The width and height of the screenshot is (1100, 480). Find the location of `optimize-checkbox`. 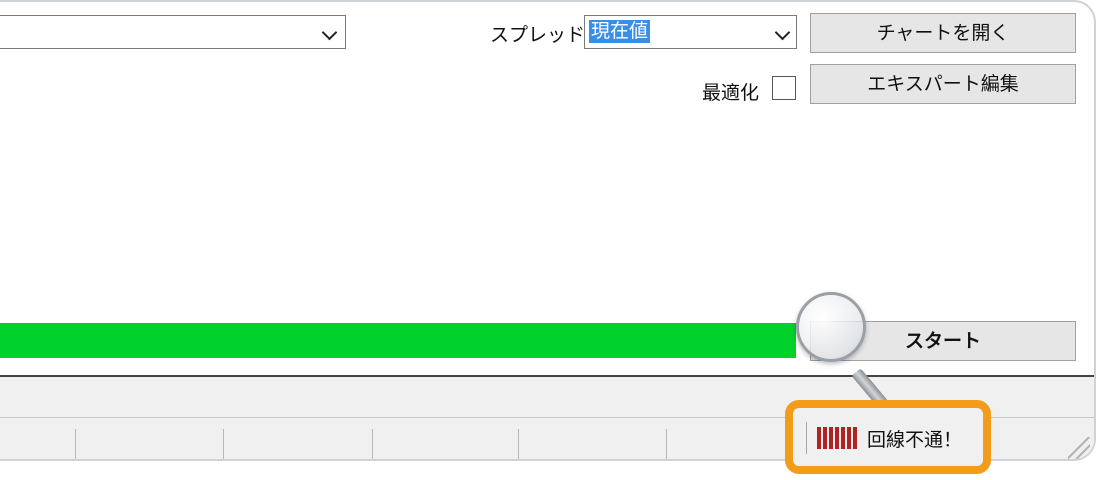

optimize-checkbox is located at coordinates (784, 88).